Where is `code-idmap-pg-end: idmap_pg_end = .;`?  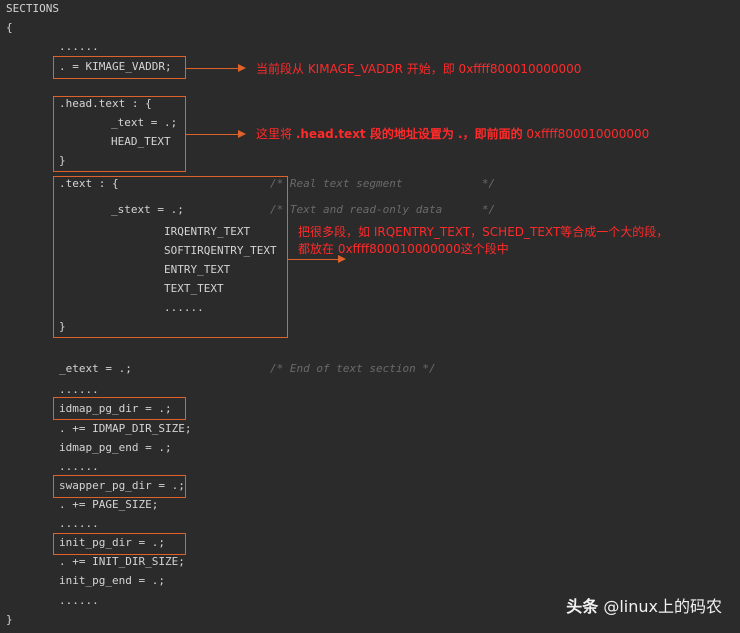 code-idmap-pg-end: idmap_pg_end = .; is located at coordinates (115, 447).